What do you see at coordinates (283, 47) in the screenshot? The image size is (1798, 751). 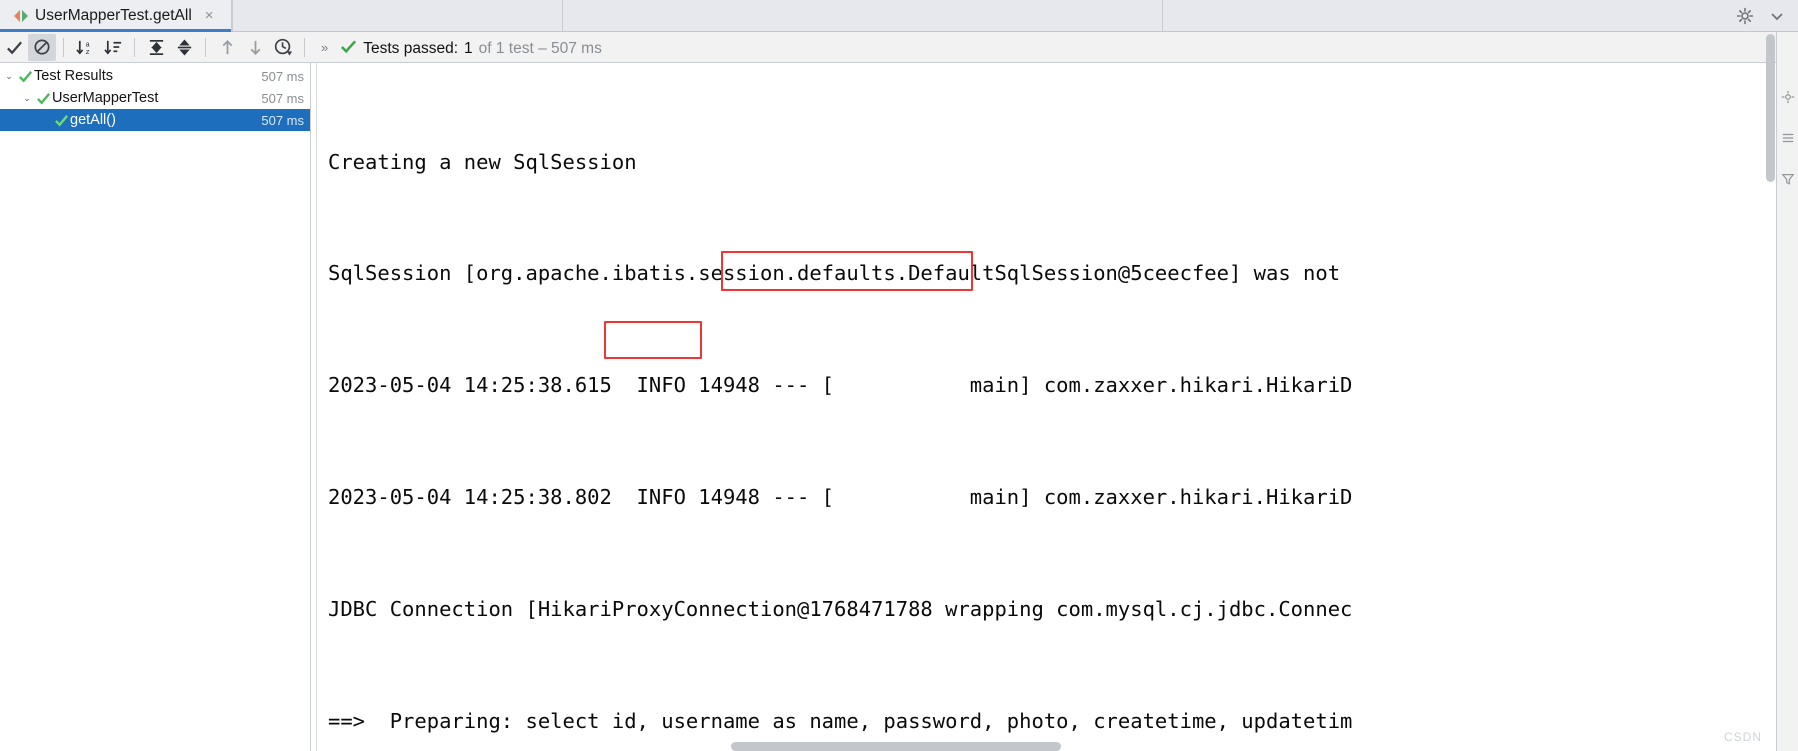 I see `test-history-icon` at bounding box center [283, 47].